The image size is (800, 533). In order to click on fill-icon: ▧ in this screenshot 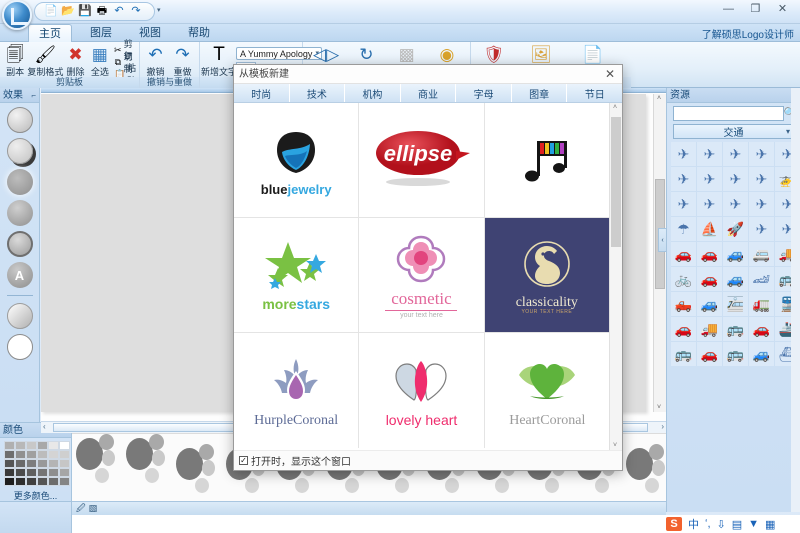, I will do `click(93, 508)`.